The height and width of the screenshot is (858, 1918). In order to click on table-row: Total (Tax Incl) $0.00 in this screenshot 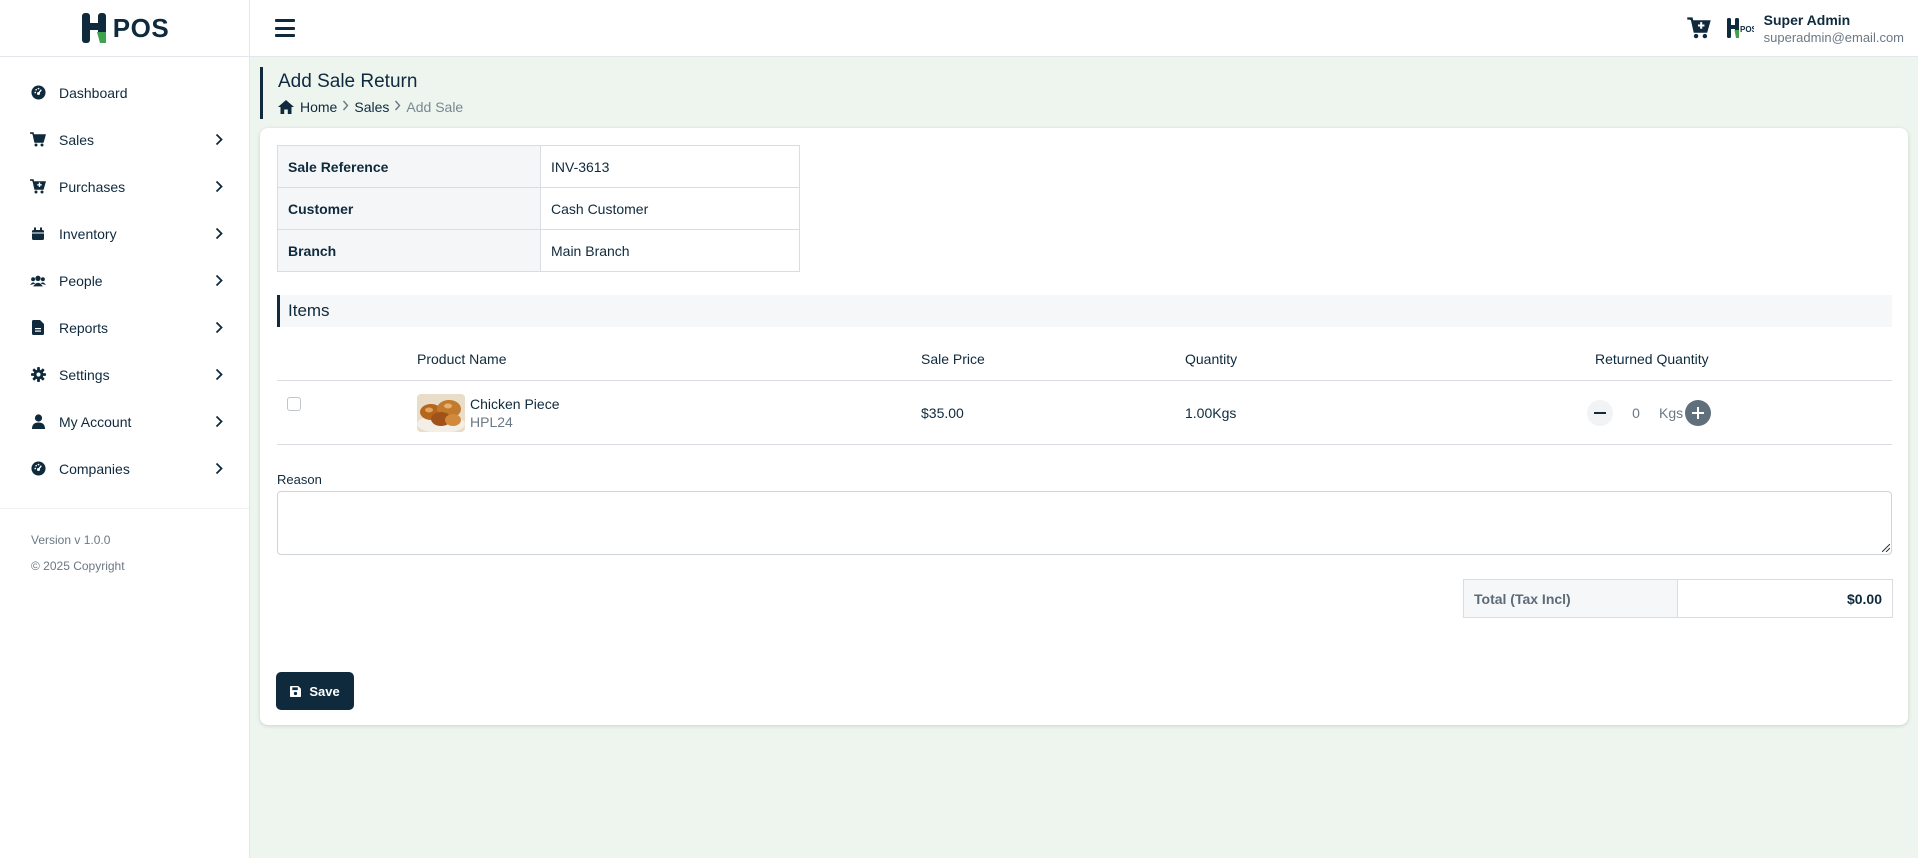, I will do `click(1678, 598)`.